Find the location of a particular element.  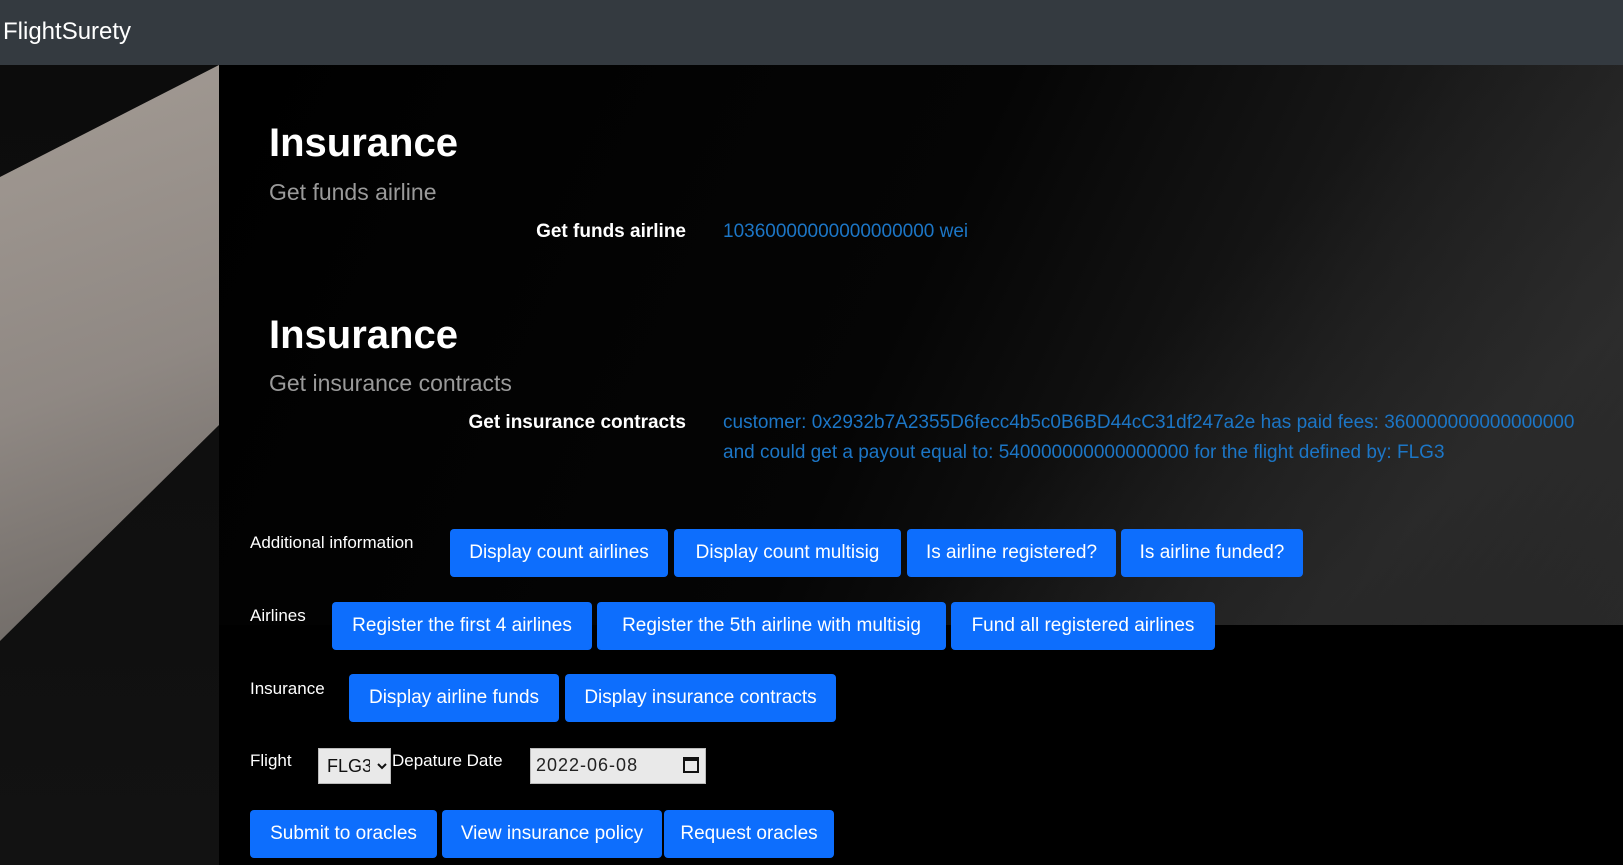

display-count-airlines-button: Display count airlines is located at coordinates (559, 553).